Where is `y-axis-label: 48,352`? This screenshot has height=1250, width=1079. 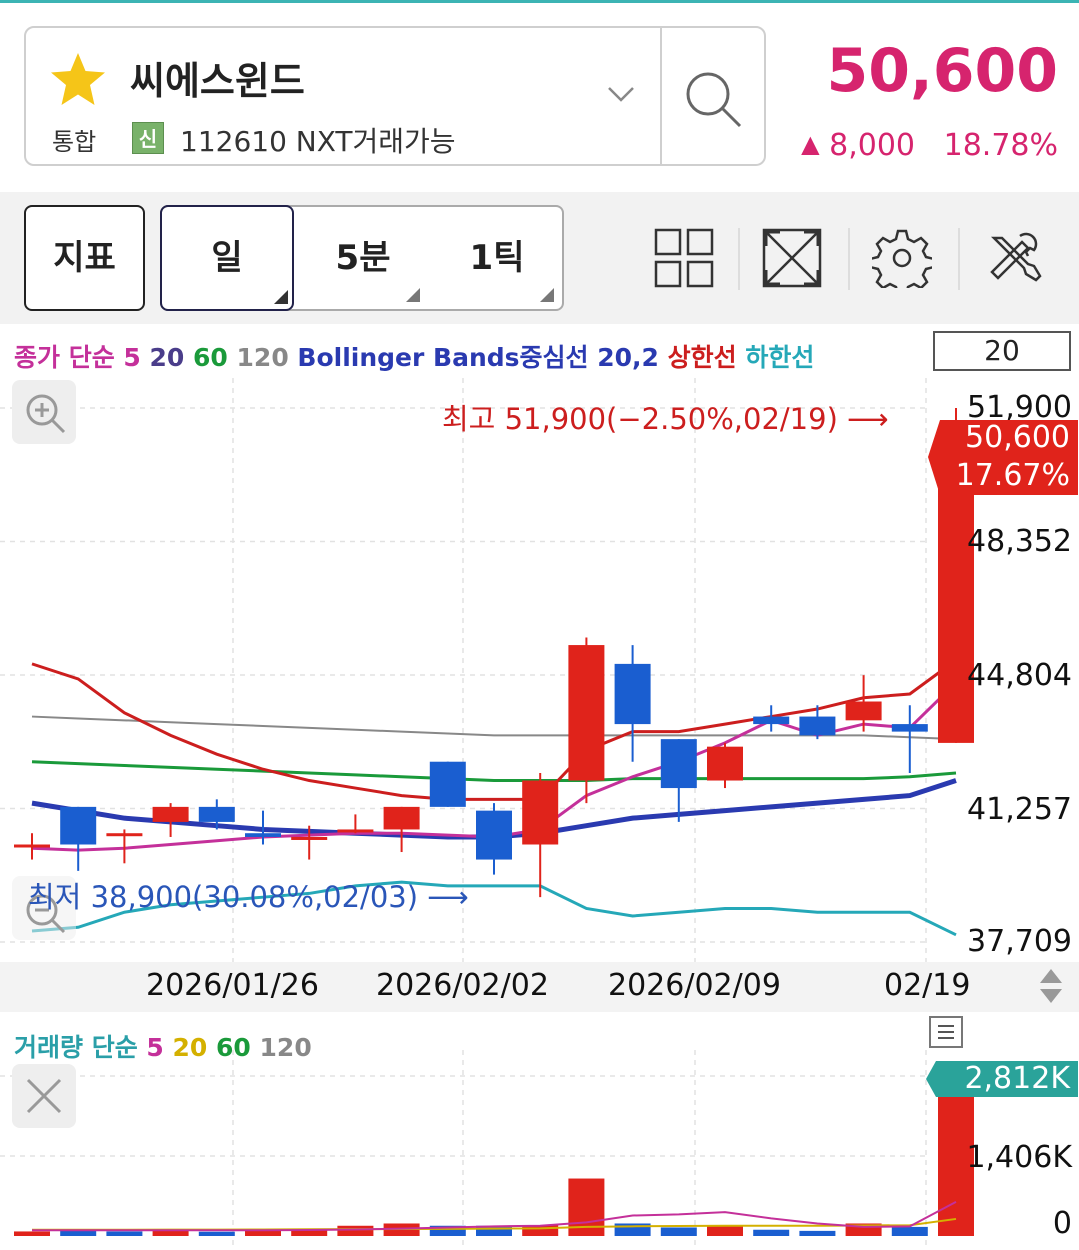 y-axis-label: 48,352 is located at coordinates (1019, 541).